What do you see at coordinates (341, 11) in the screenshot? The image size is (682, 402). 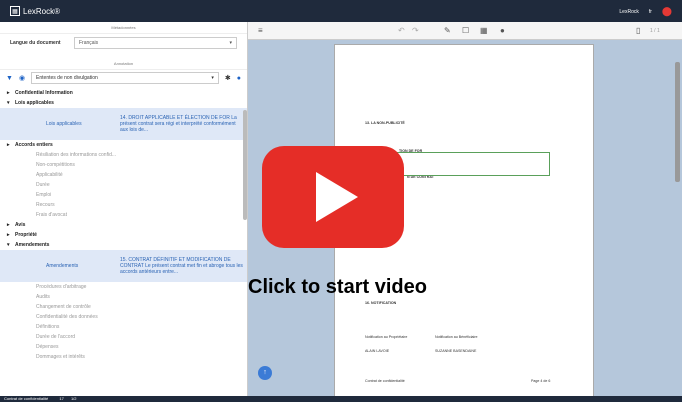 I see `top-bar: ▦ LexRock® LexRock fr ⬤` at bounding box center [341, 11].